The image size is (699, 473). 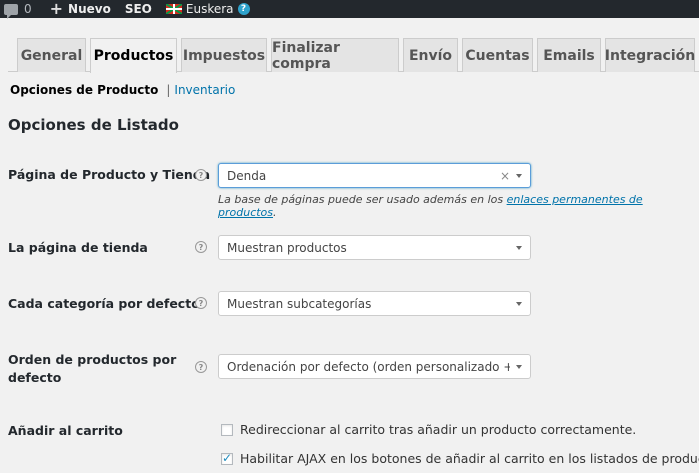 I want to click on default-order-label: Orden de productos por defecto, so click(x=92, y=369).